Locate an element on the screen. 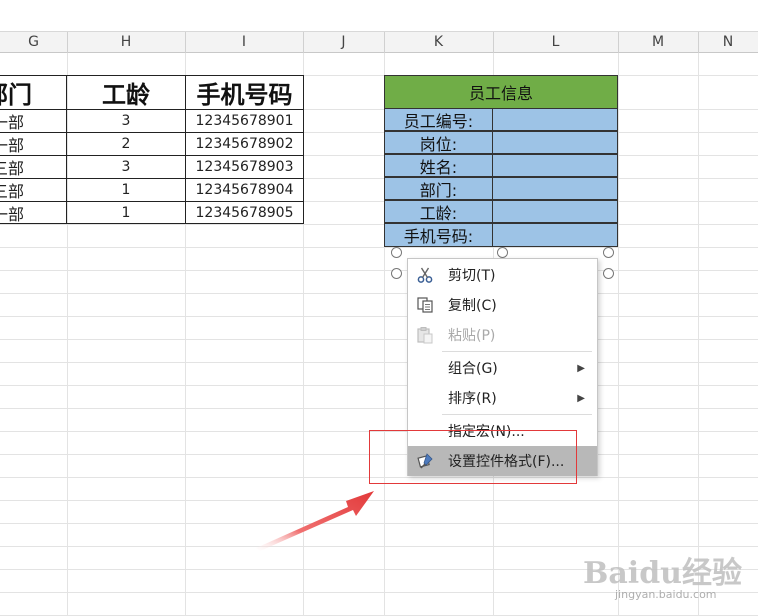  label-phone: 手机号码: is located at coordinates (438, 235).